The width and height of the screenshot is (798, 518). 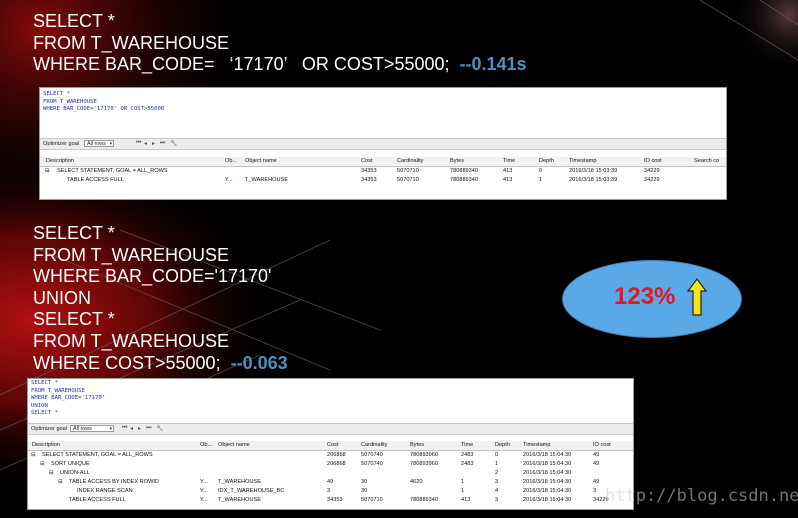 What do you see at coordinates (112, 171) in the screenshot?
I see `cell-description: SELECT STATEMENT, GOAL = ALL_ROWS` at bounding box center [112, 171].